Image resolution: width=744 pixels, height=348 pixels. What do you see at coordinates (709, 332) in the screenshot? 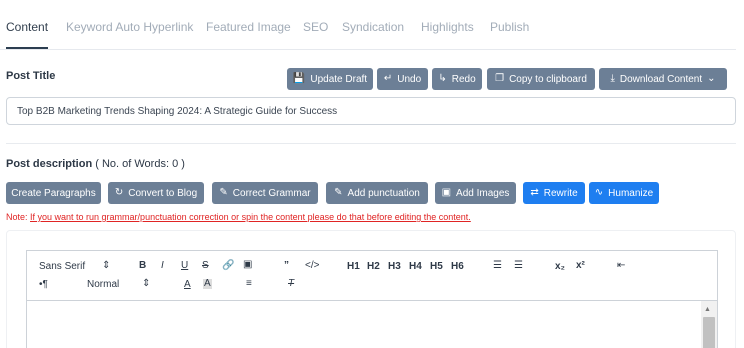
I see `scrollbar-thumb` at bounding box center [709, 332].